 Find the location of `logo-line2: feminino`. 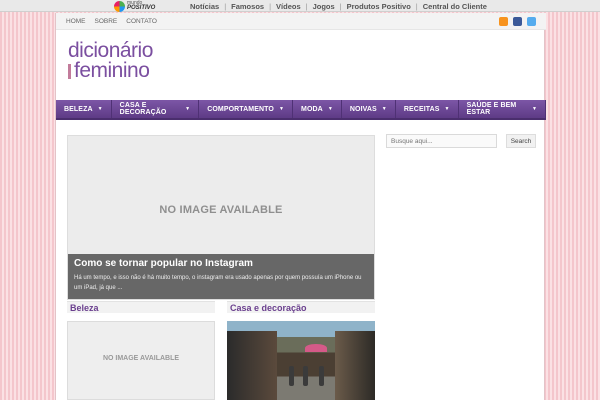

logo-line2: feminino is located at coordinates (112, 70).